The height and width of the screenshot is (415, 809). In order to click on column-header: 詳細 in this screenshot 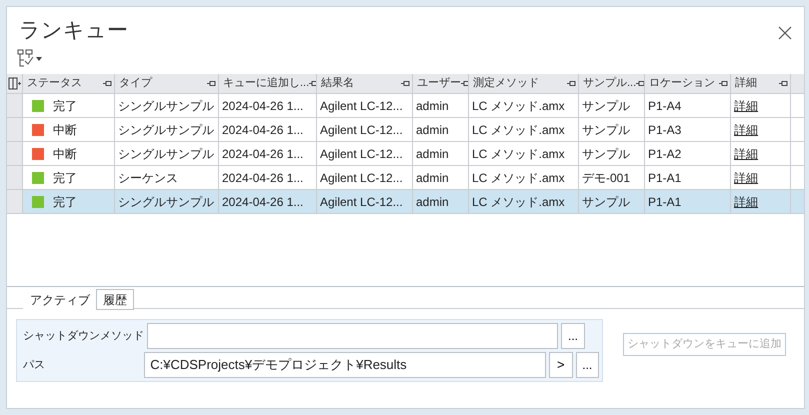, I will do `click(761, 83)`.